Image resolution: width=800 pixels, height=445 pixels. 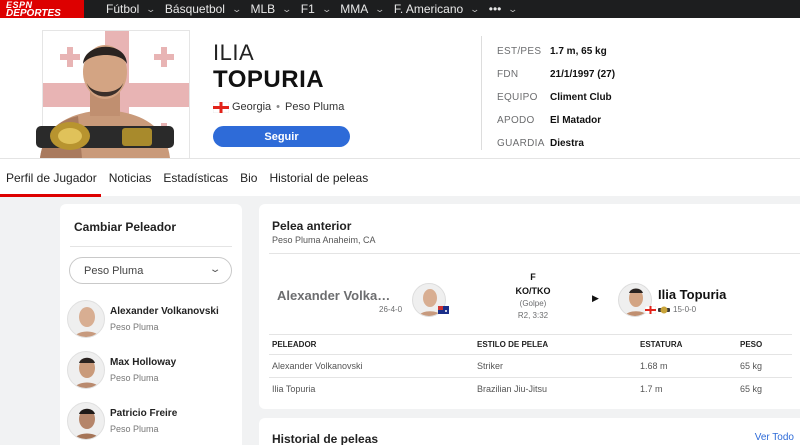 What do you see at coordinates (315, 107) in the screenshot?
I see `player-weight-class: Peso Pluma` at bounding box center [315, 107].